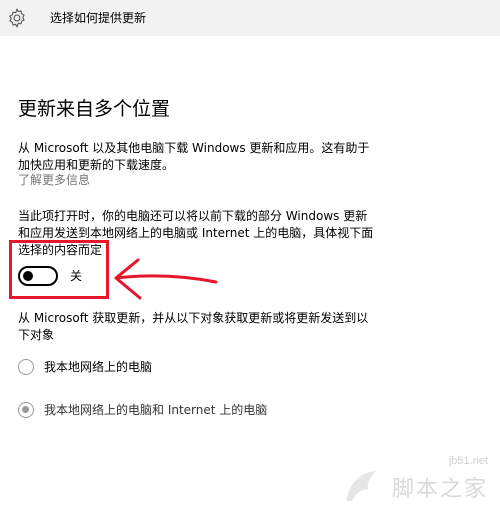  What do you see at coordinates (59, 269) in the screenshot?
I see `annotation-highlight-box` at bounding box center [59, 269].